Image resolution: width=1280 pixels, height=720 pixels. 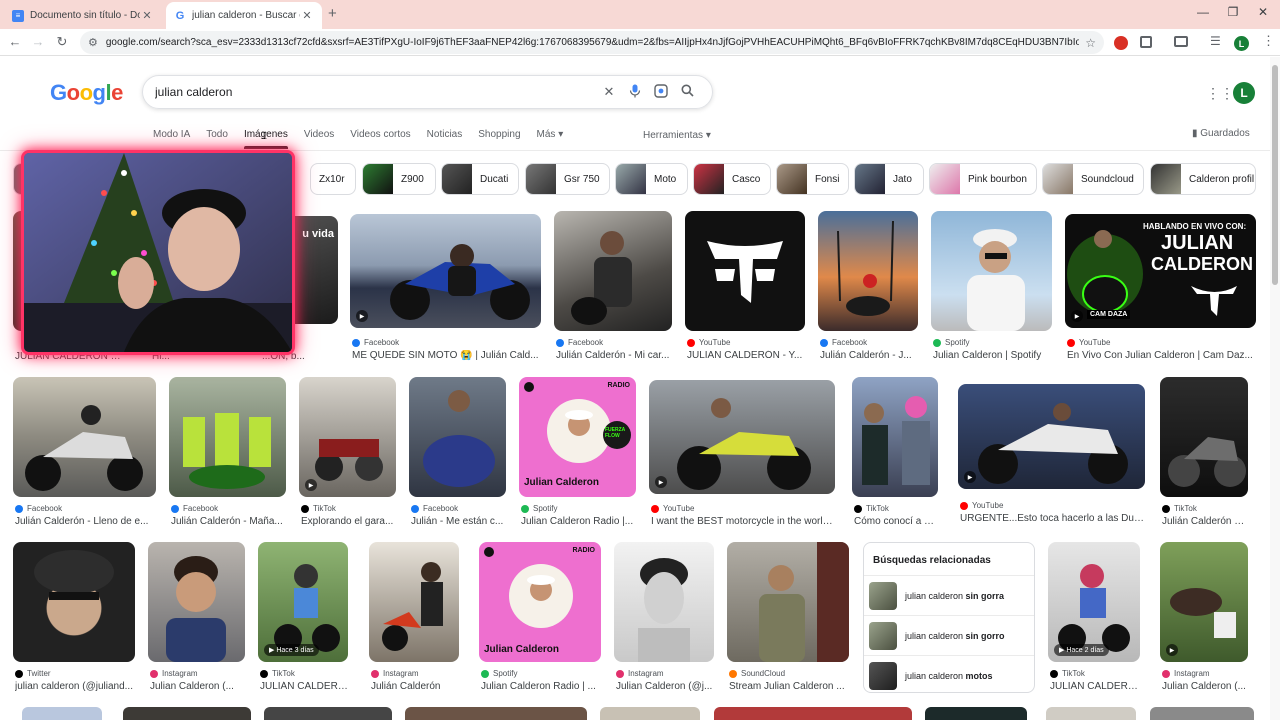 What do you see at coordinates (687, 92) in the screenshot?
I see `search-icon` at bounding box center [687, 92].